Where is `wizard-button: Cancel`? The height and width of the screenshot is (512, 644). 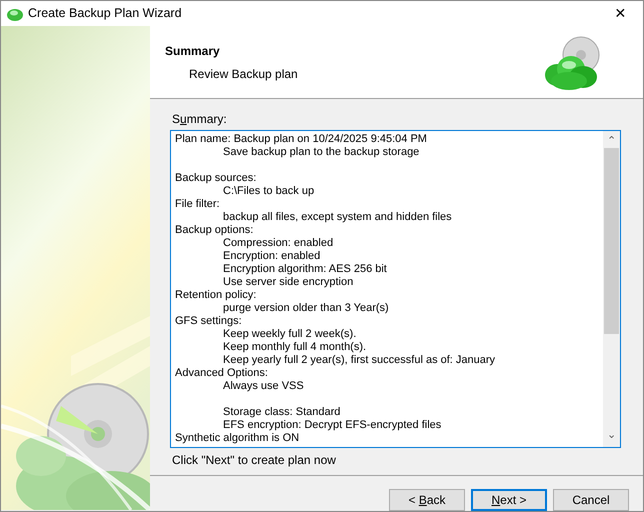 wizard-button: Cancel is located at coordinates (591, 500).